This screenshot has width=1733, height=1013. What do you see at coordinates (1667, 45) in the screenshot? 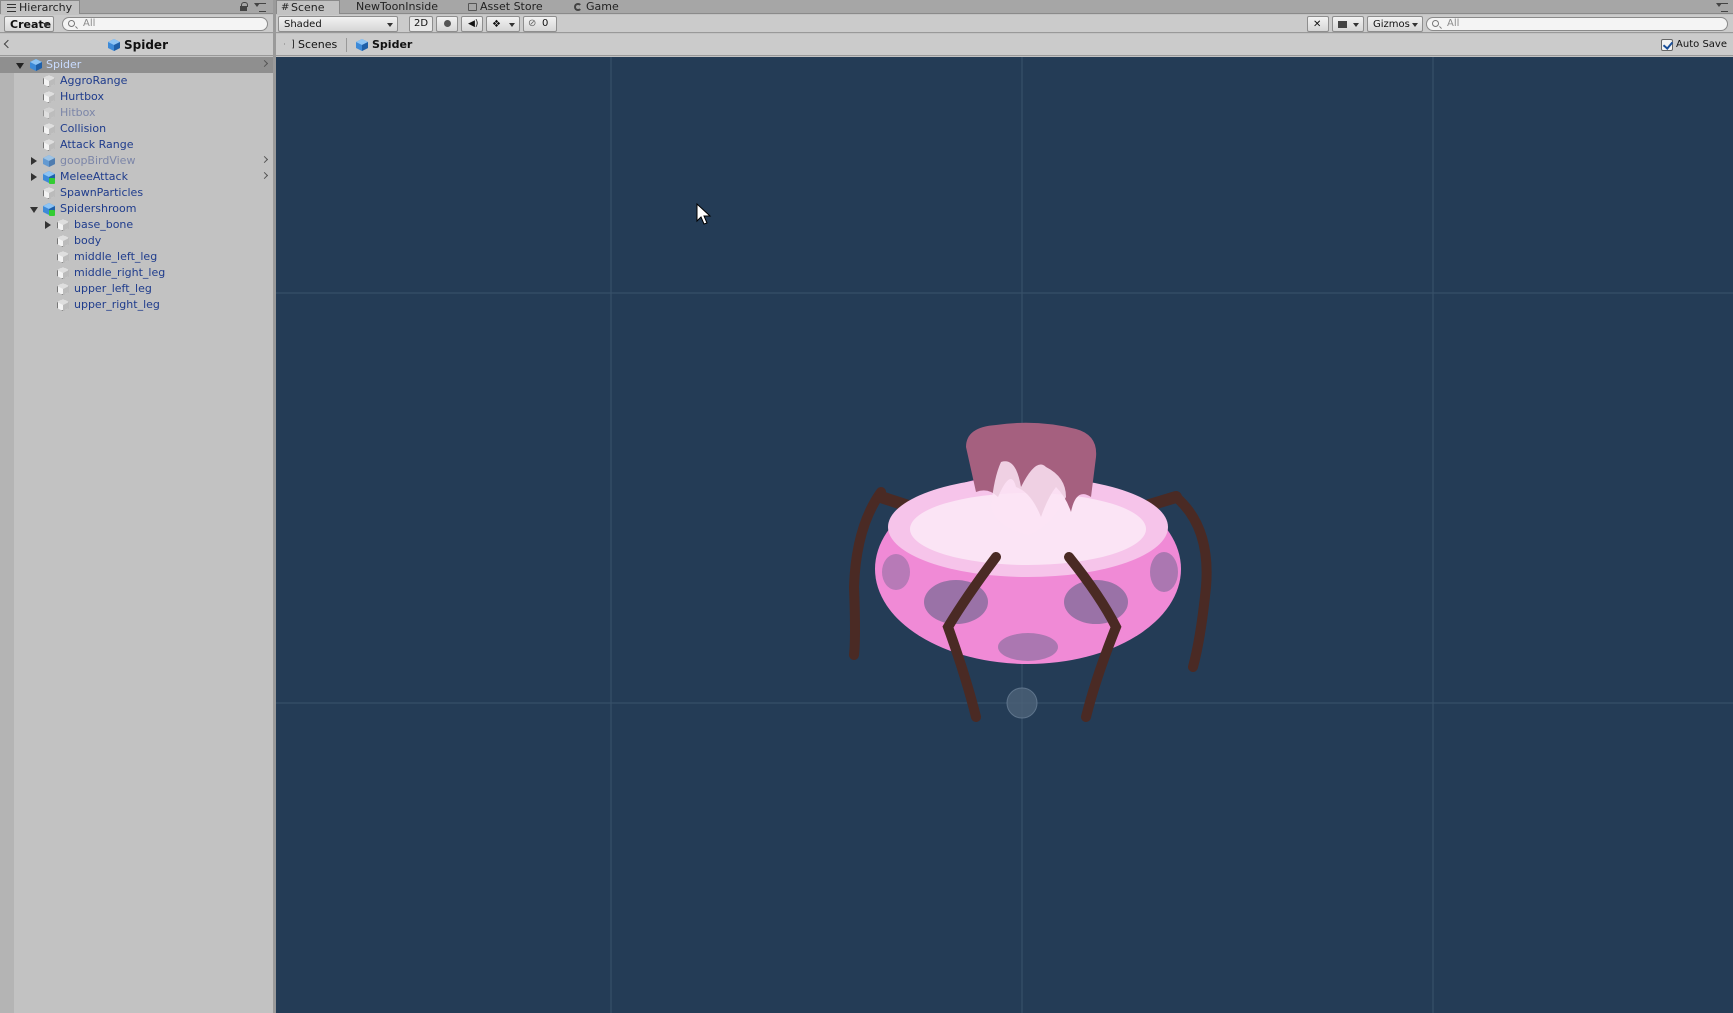
I see `auto-save-checkbox` at bounding box center [1667, 45].